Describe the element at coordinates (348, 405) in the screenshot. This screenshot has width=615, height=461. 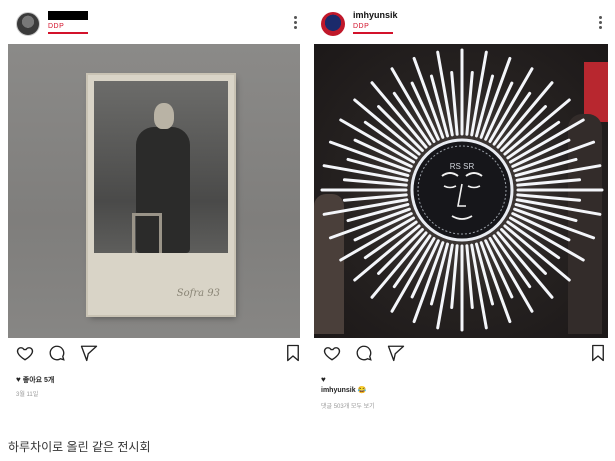
I see `view-all-comments-link: 댓글 503개 모두 보기` at that location.